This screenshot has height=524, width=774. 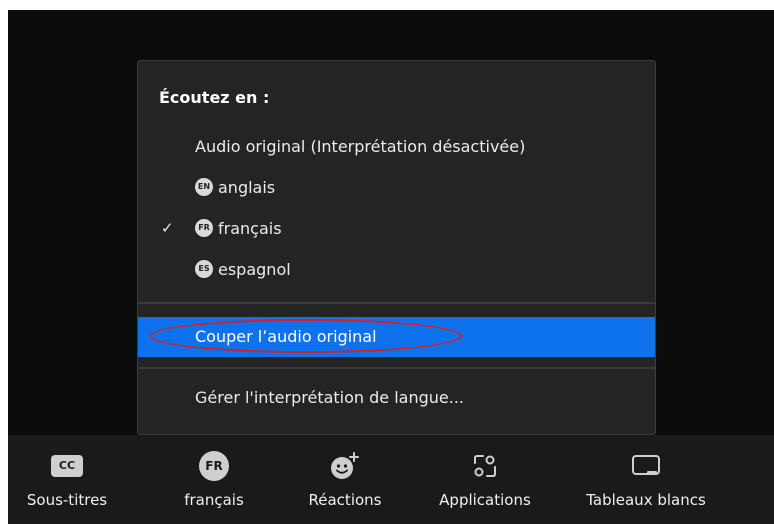 I want to click on language-icon: FR, so click(x=214, y=466).